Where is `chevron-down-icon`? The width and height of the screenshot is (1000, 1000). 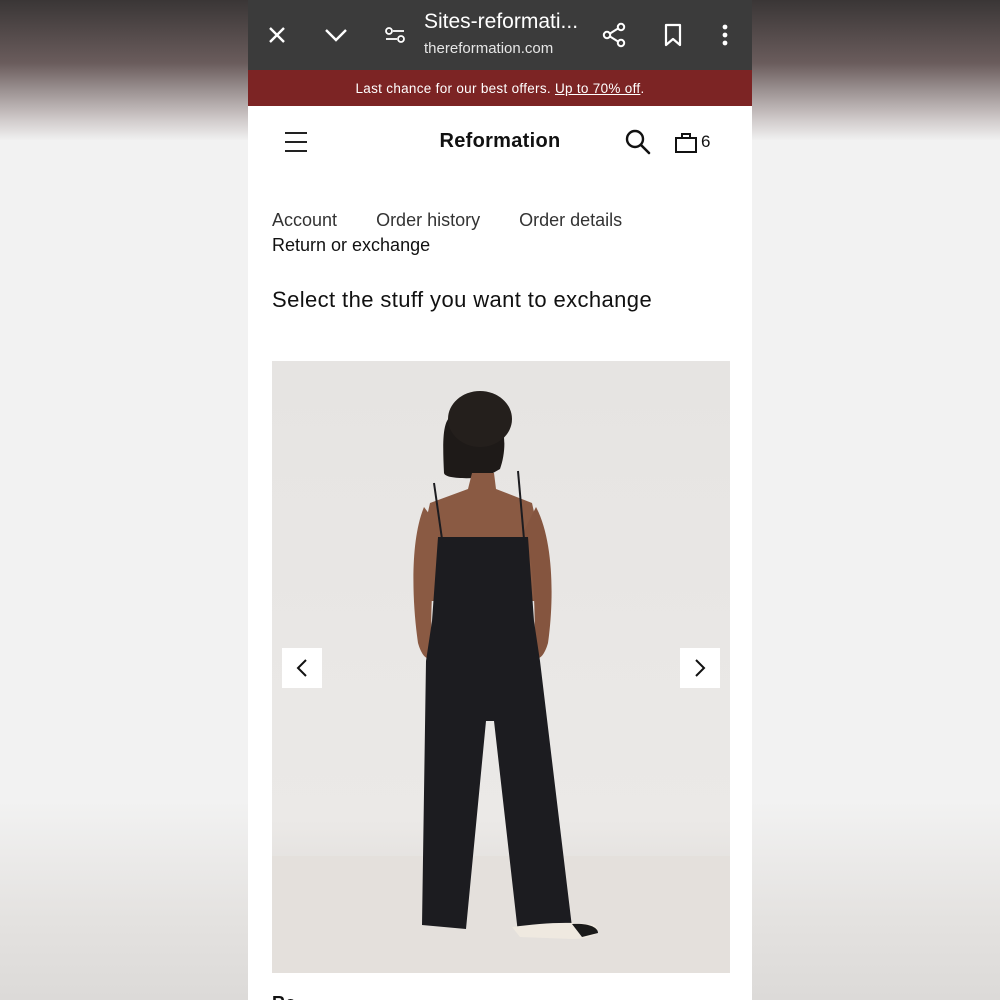
chevron-down-icon is located at coordinates (336, 35).